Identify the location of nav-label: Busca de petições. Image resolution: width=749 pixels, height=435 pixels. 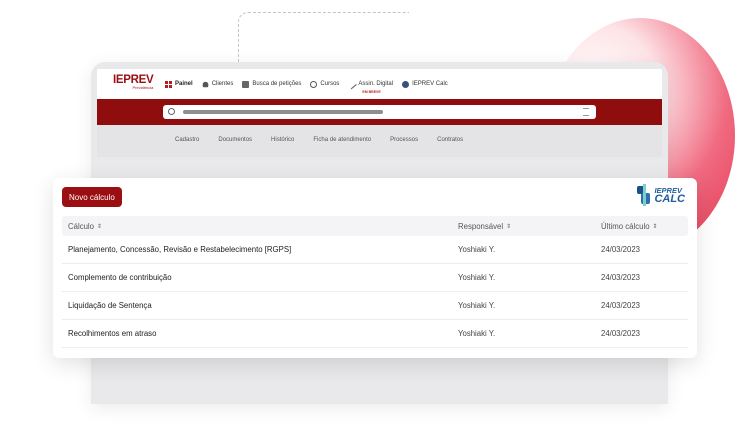
(277, 84).